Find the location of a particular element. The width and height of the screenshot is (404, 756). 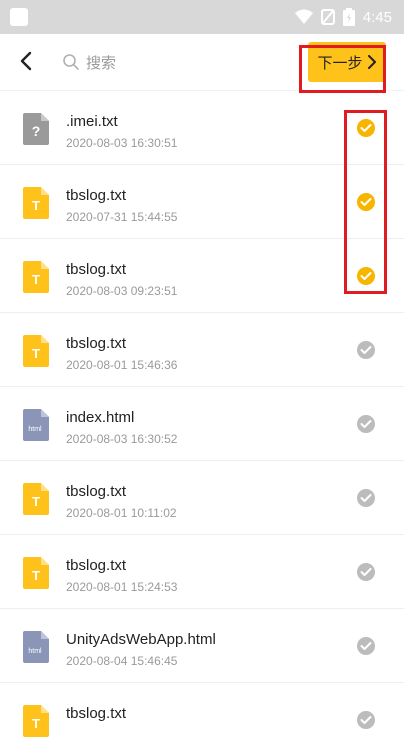

file-name: .imei.txt is located at coordinates (92, 121).